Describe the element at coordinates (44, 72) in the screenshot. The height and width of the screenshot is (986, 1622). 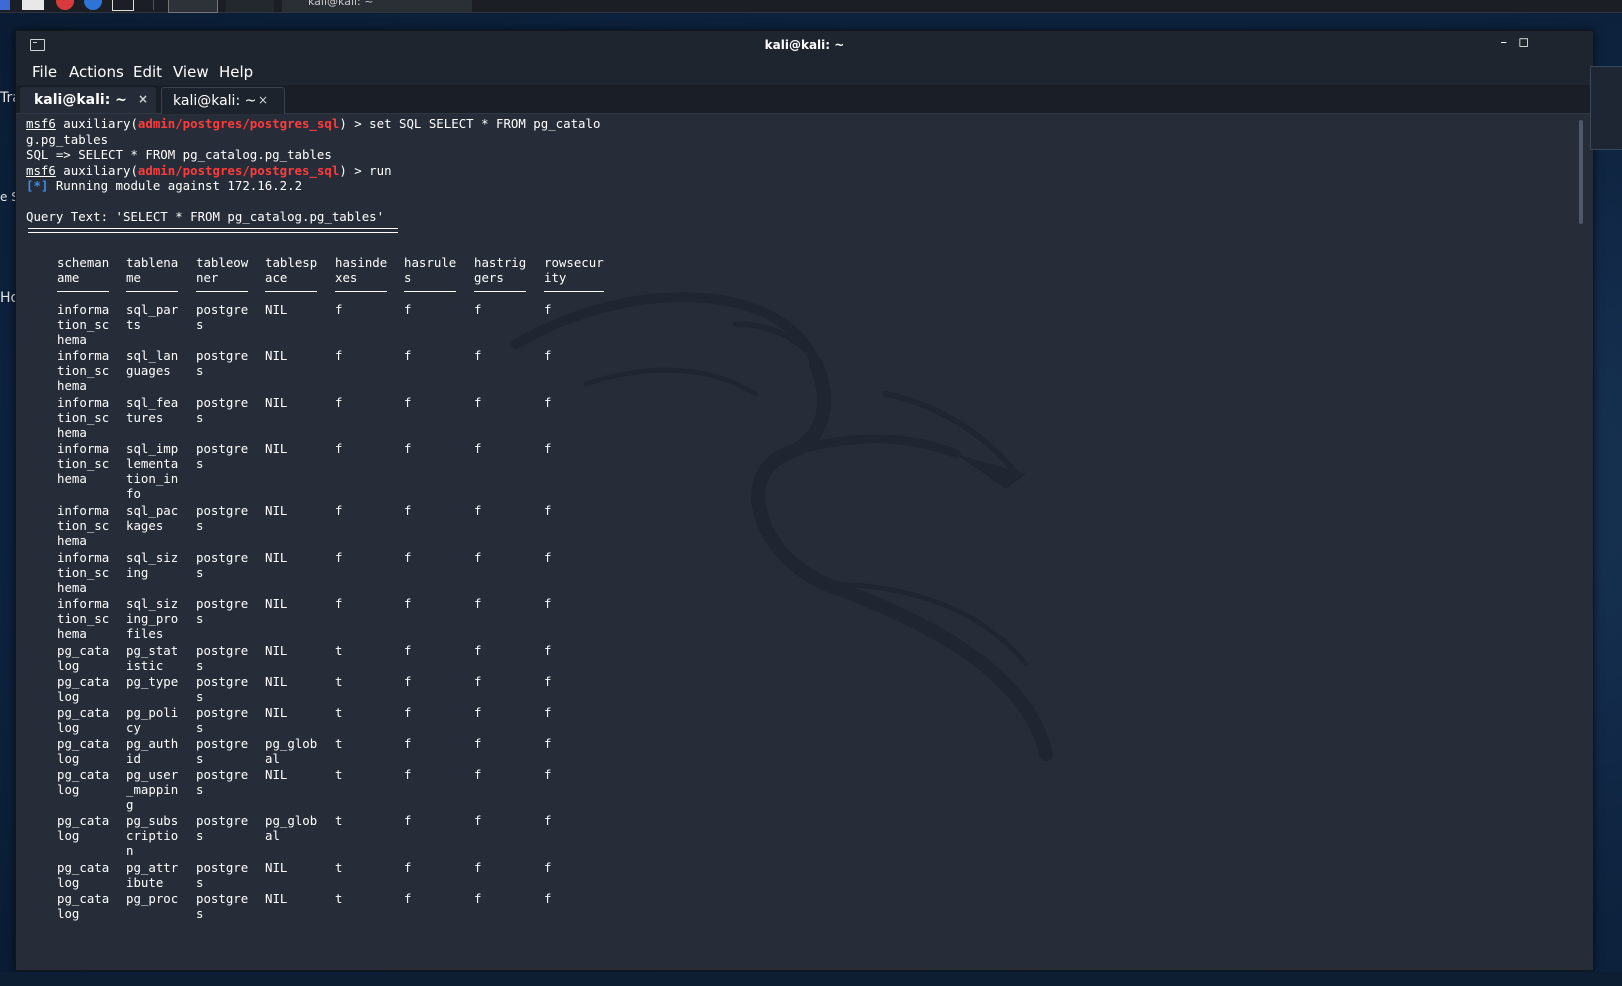
I see `menu-file: File` at that location.